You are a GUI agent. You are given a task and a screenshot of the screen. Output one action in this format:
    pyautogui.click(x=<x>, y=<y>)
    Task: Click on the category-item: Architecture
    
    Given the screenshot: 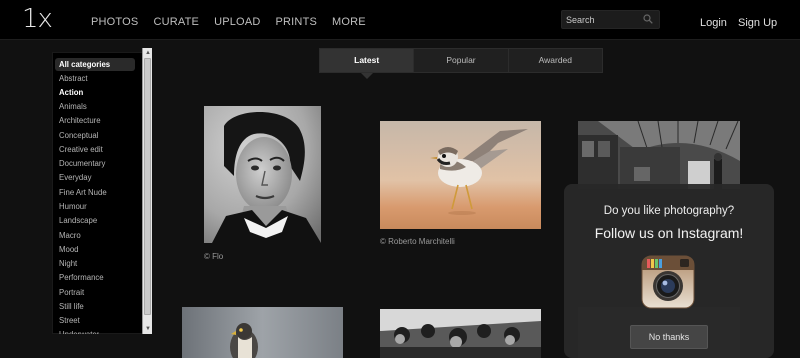 What is the action you would take?
    pyautogui.click(x=80, y=120)
    